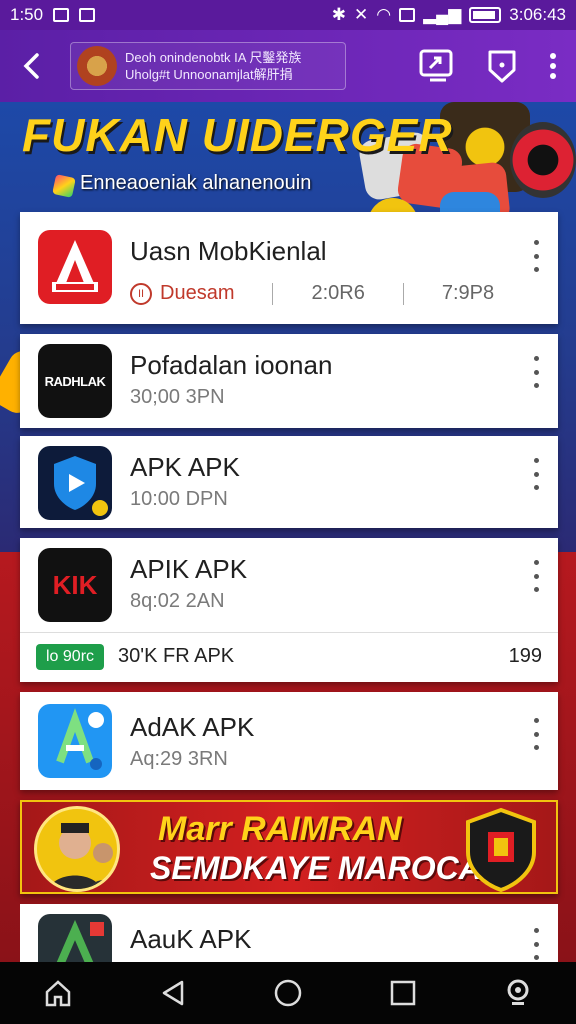  Describe the element at coordinates (77, 849) in the screenshot. I see `promo-avatar` at that location.